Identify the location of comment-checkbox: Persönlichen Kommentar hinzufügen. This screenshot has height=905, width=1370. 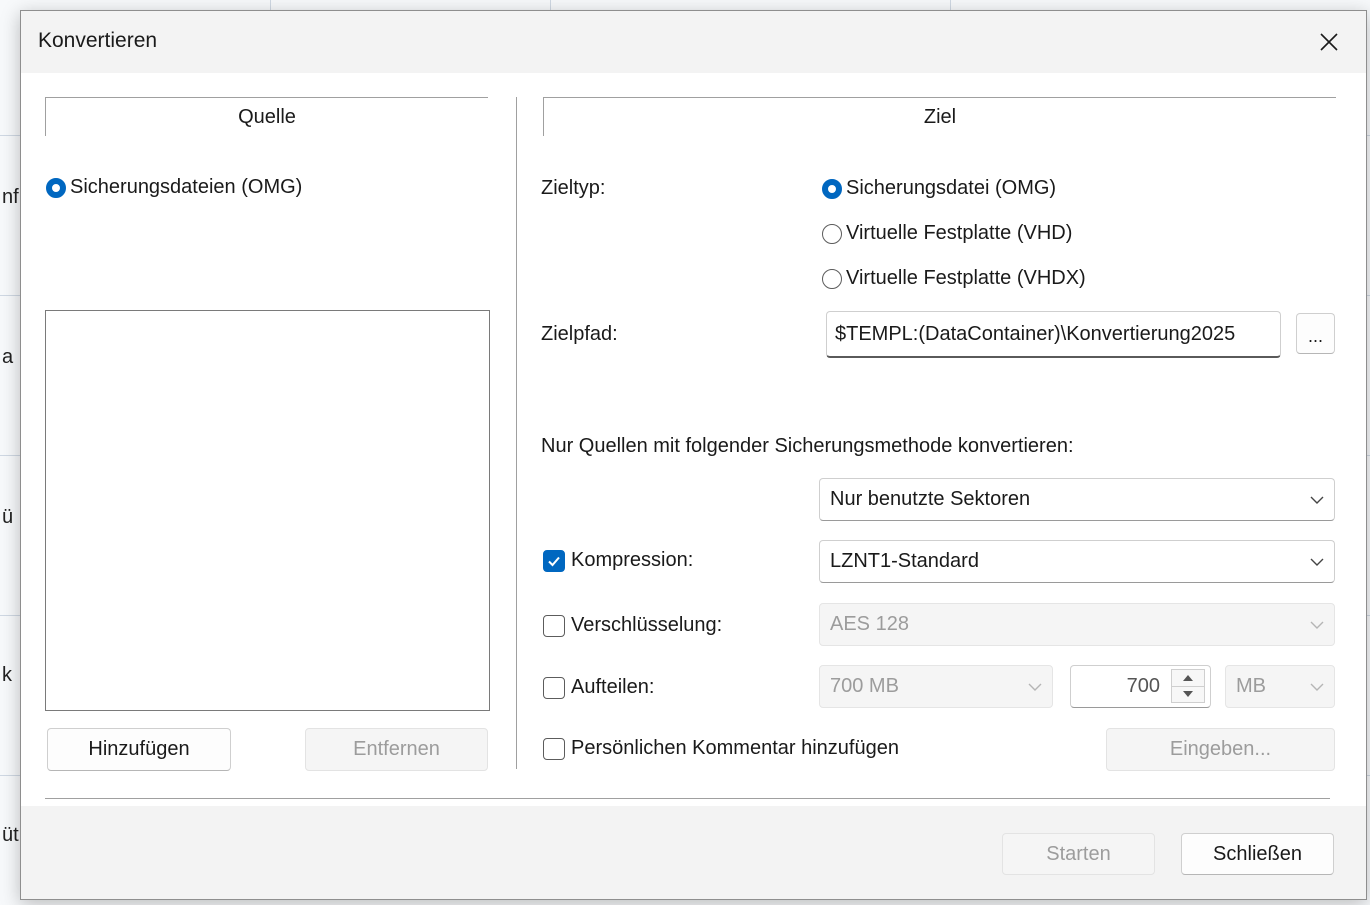
(721, 748).